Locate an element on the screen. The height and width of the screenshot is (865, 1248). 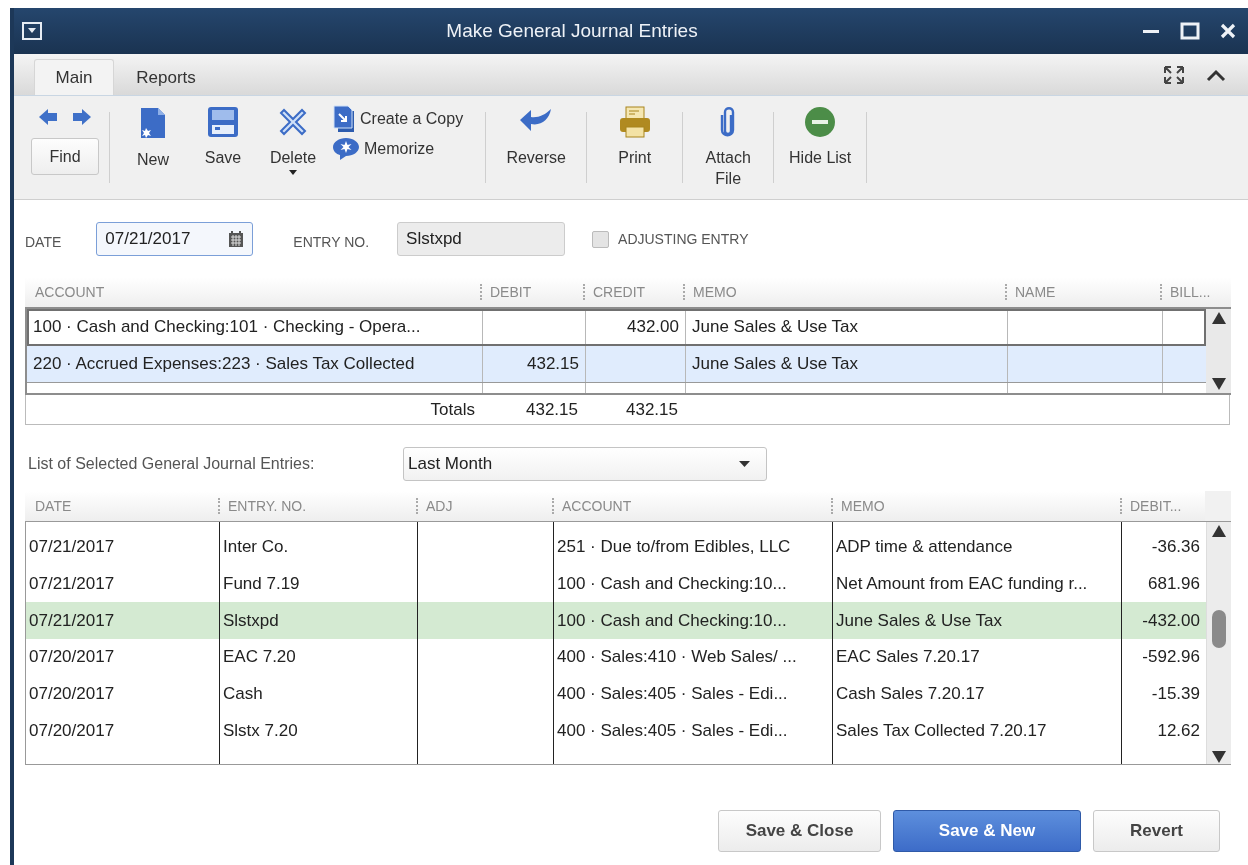
delete-button: Delete is located at coordinates (293, 151).